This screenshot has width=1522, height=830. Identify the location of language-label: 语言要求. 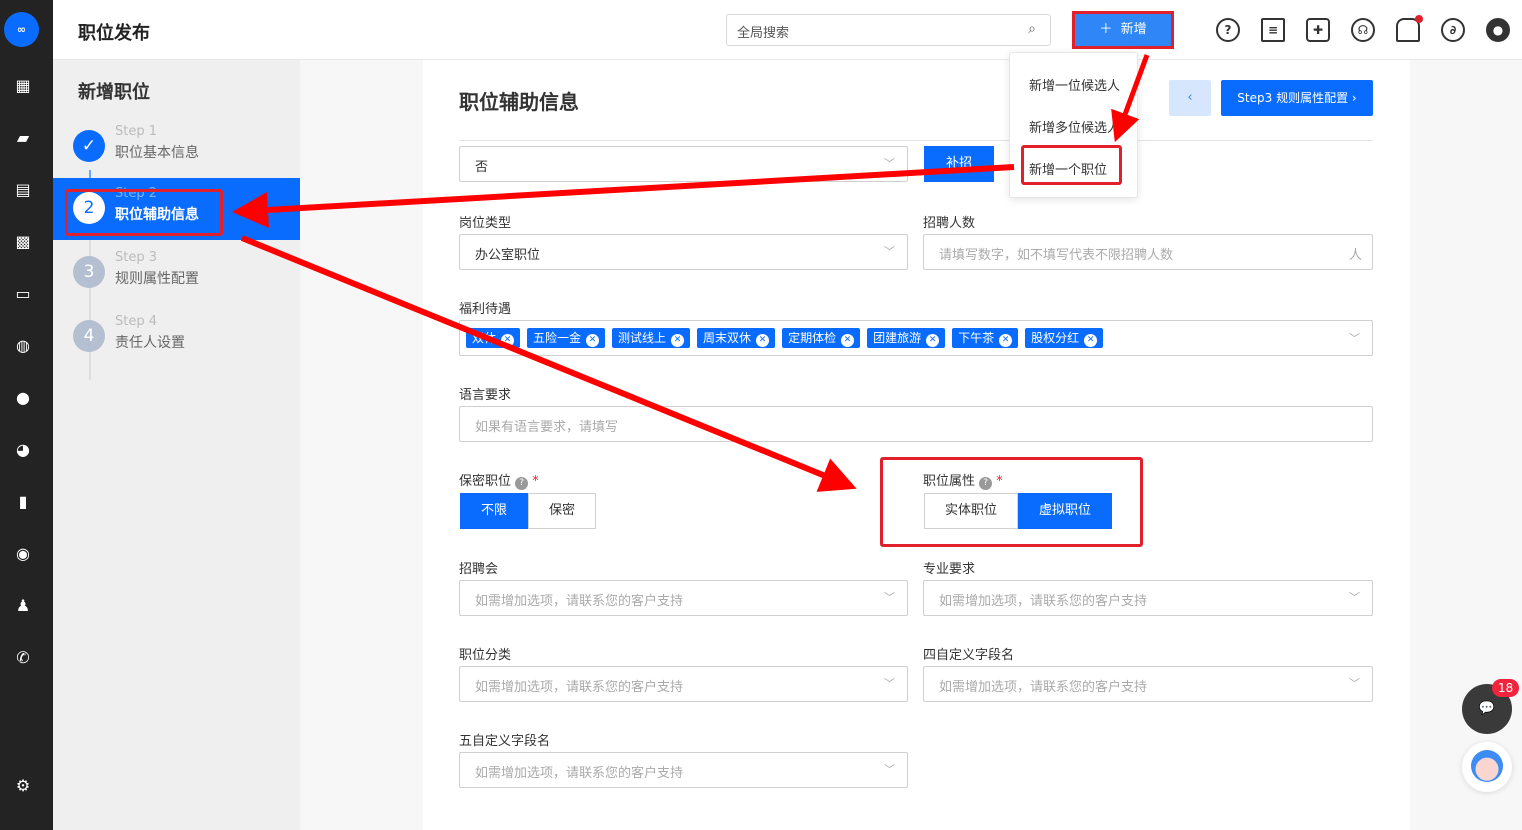
(485, 395).